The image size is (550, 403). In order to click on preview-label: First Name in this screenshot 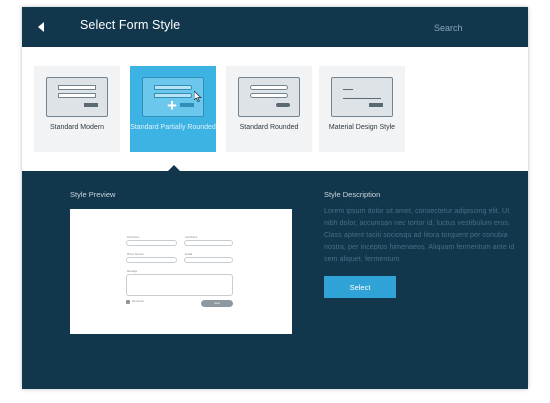, I will do `click(133, 237)`.